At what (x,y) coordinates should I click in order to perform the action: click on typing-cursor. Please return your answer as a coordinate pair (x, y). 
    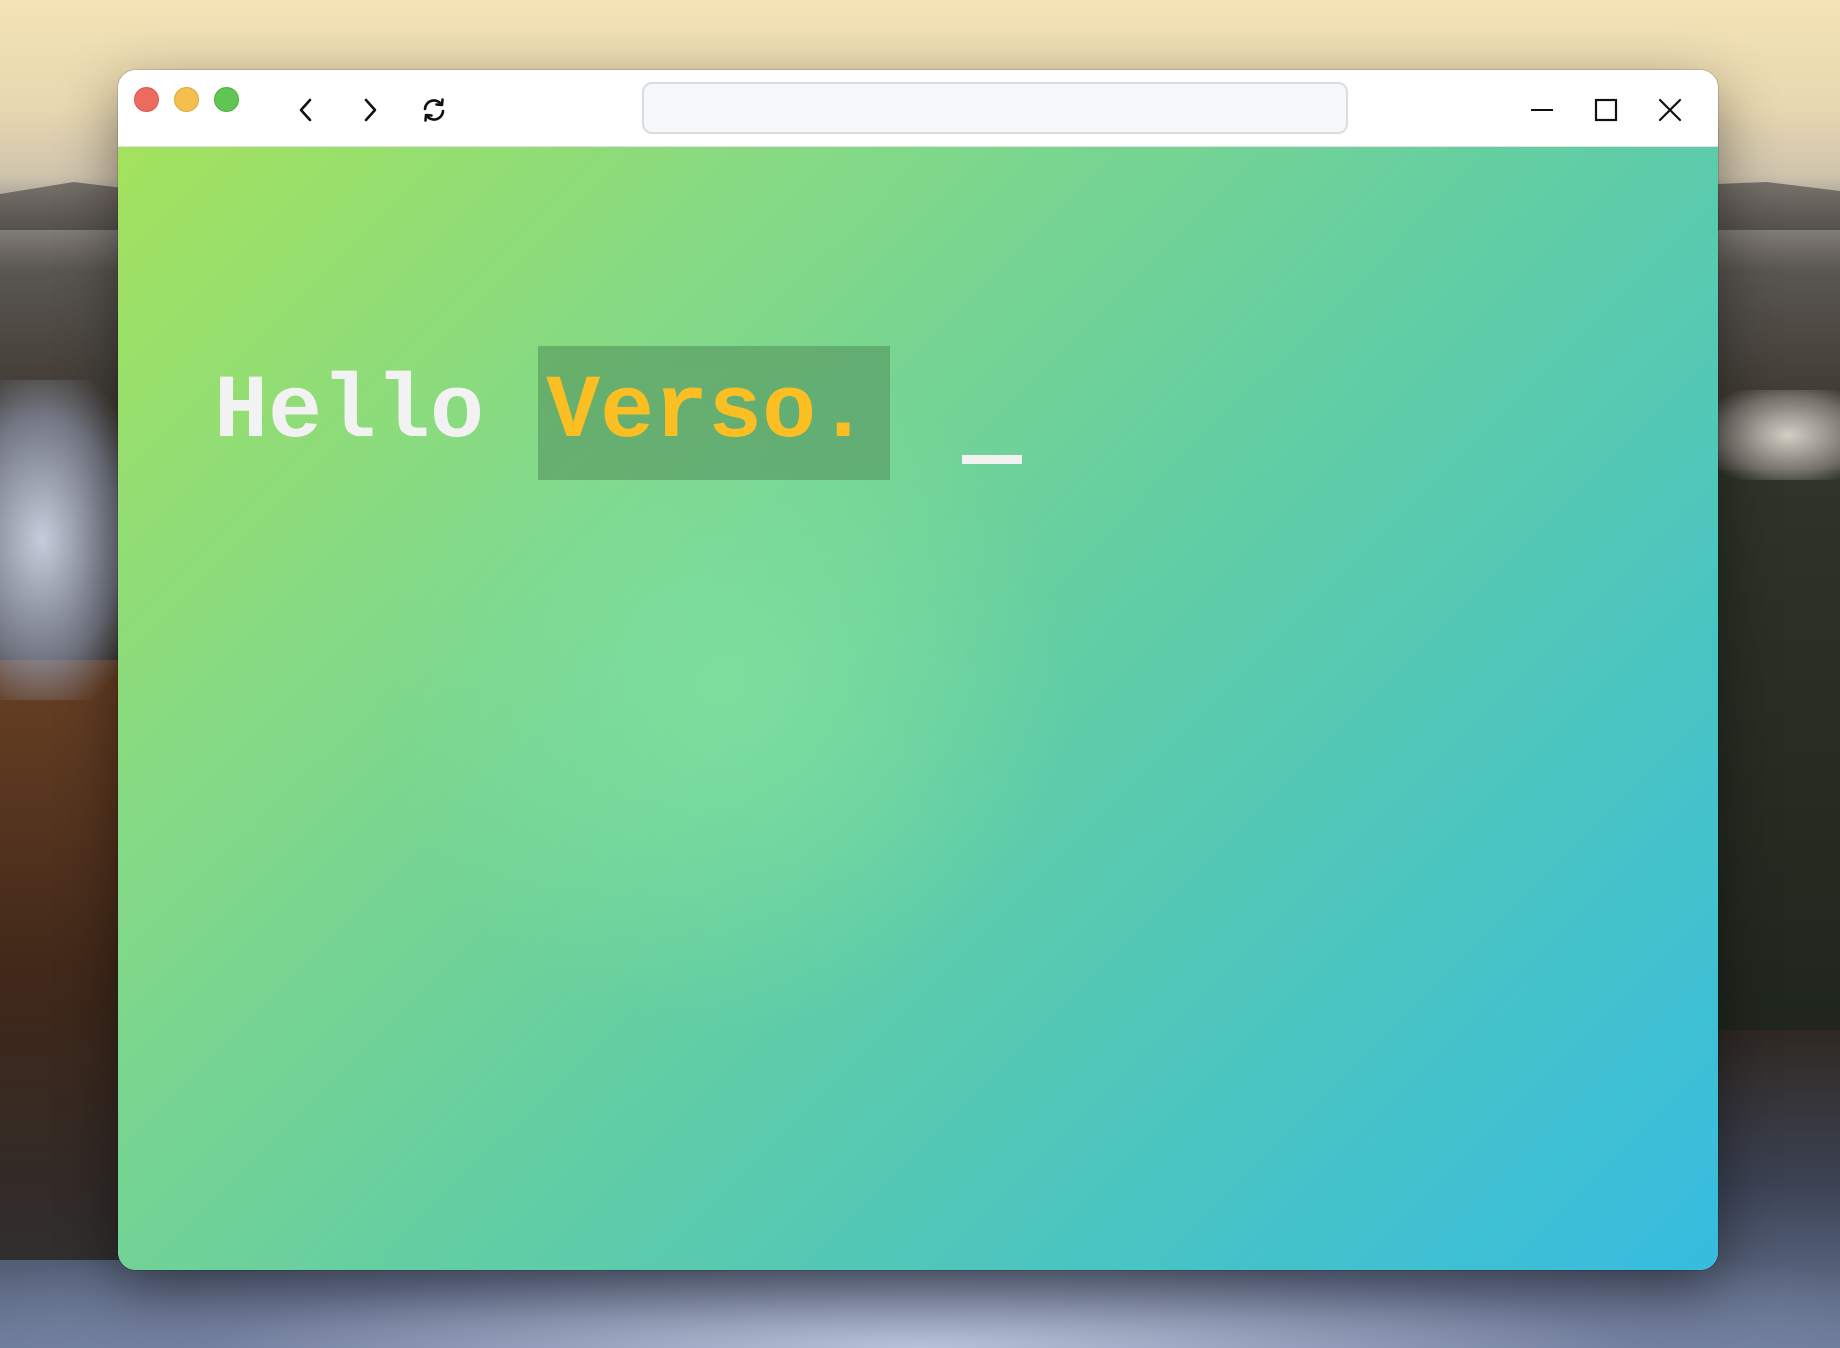
    Looking at the image, I should click on (992, 459).